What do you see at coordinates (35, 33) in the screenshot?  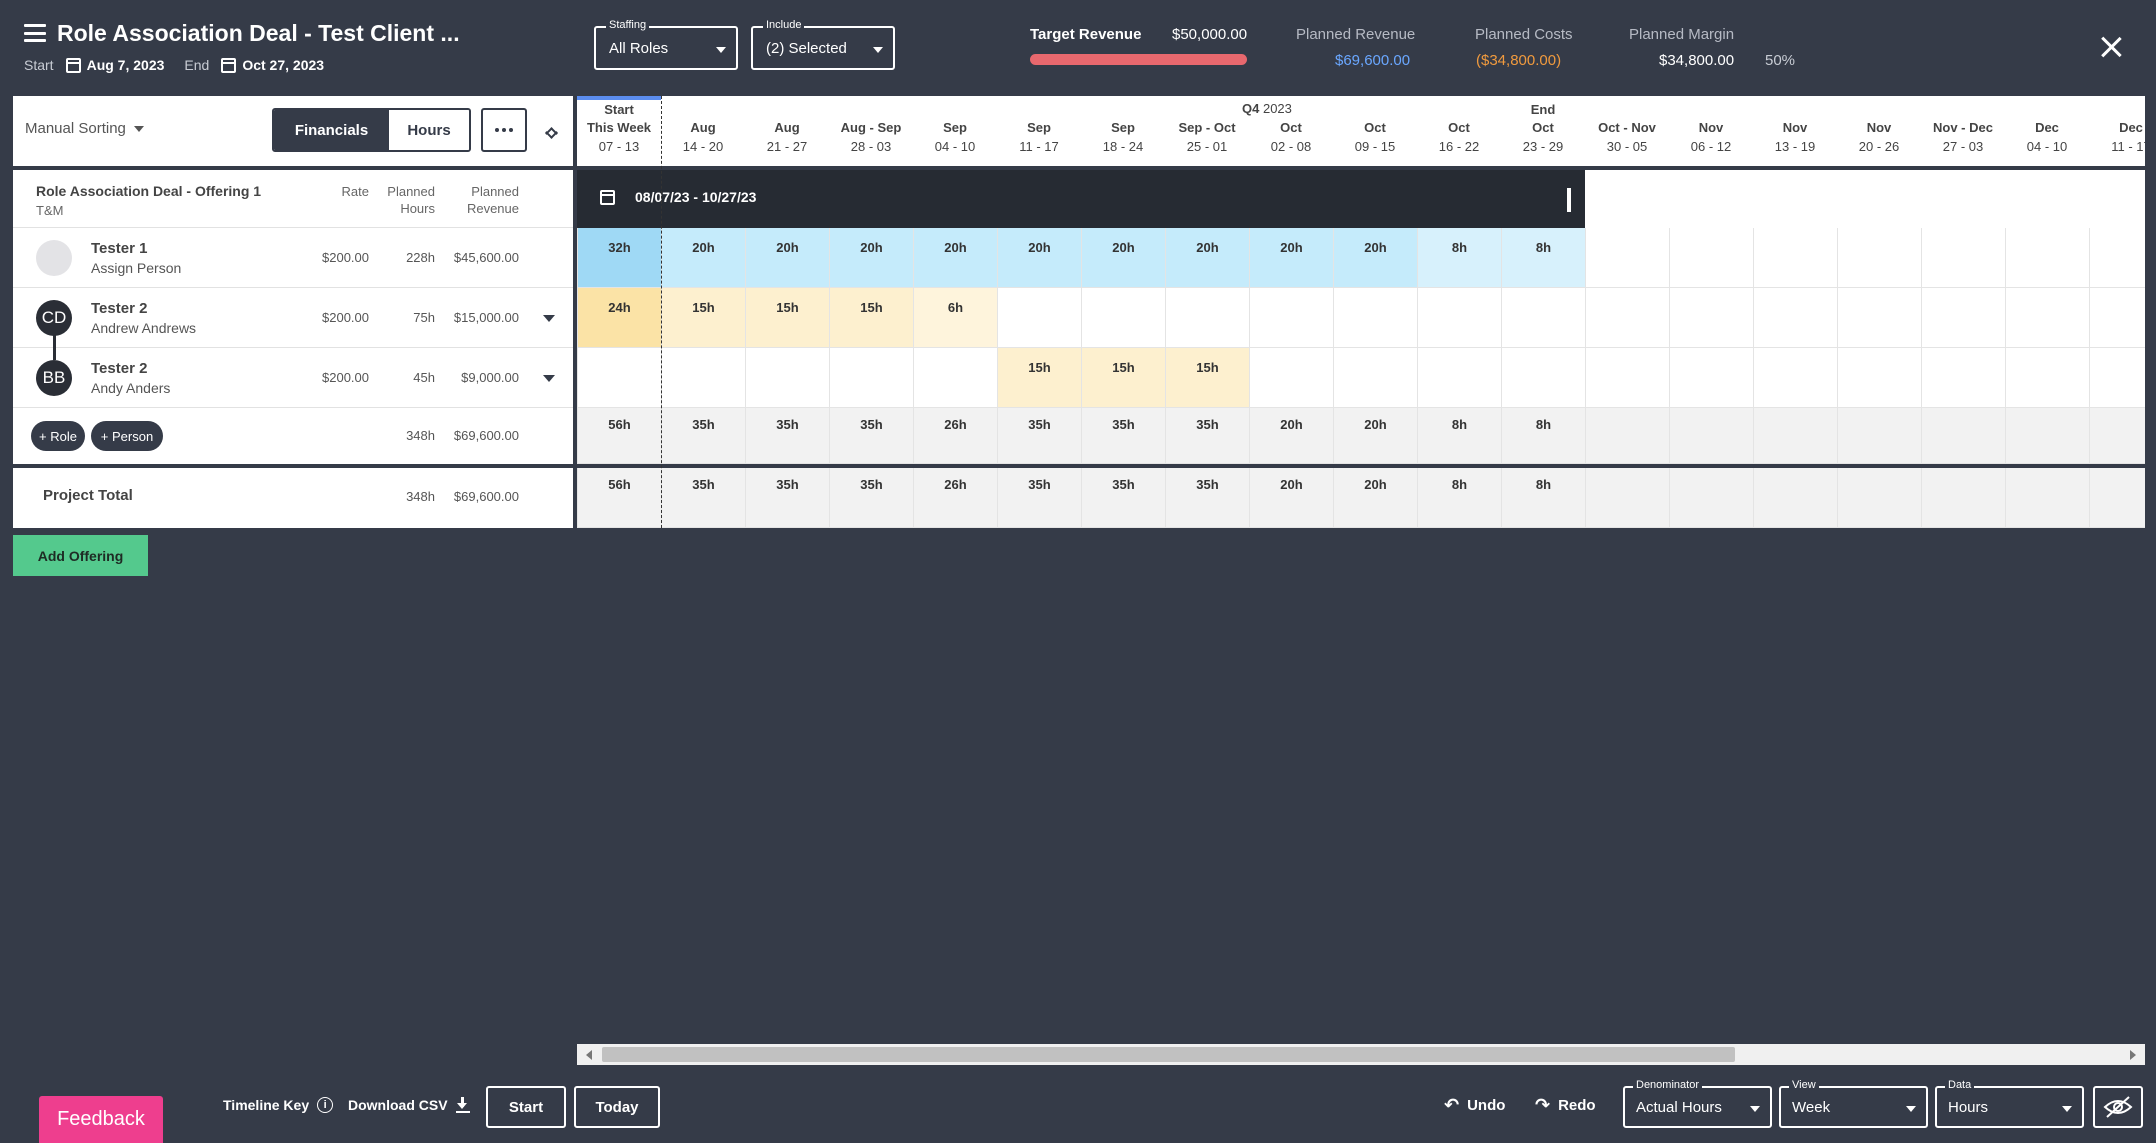 I see `menu-icon` at bounding box center [35, 33].